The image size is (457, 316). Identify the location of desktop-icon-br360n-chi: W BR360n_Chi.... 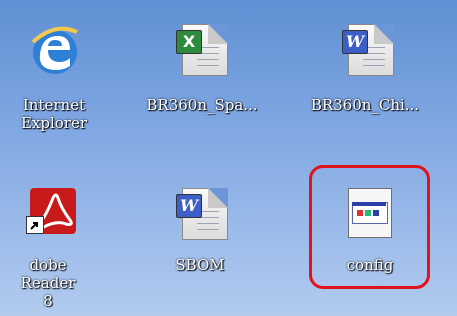
(365, 68).